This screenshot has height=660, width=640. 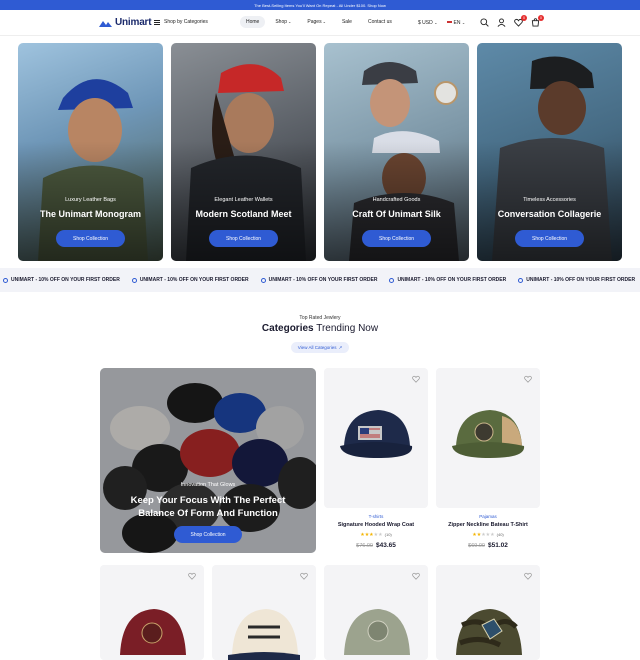 What do you see at coordinates (317, 347) in the screenshot?
I see `view-all-label: View All Categories` at bounding box center [317, 347].